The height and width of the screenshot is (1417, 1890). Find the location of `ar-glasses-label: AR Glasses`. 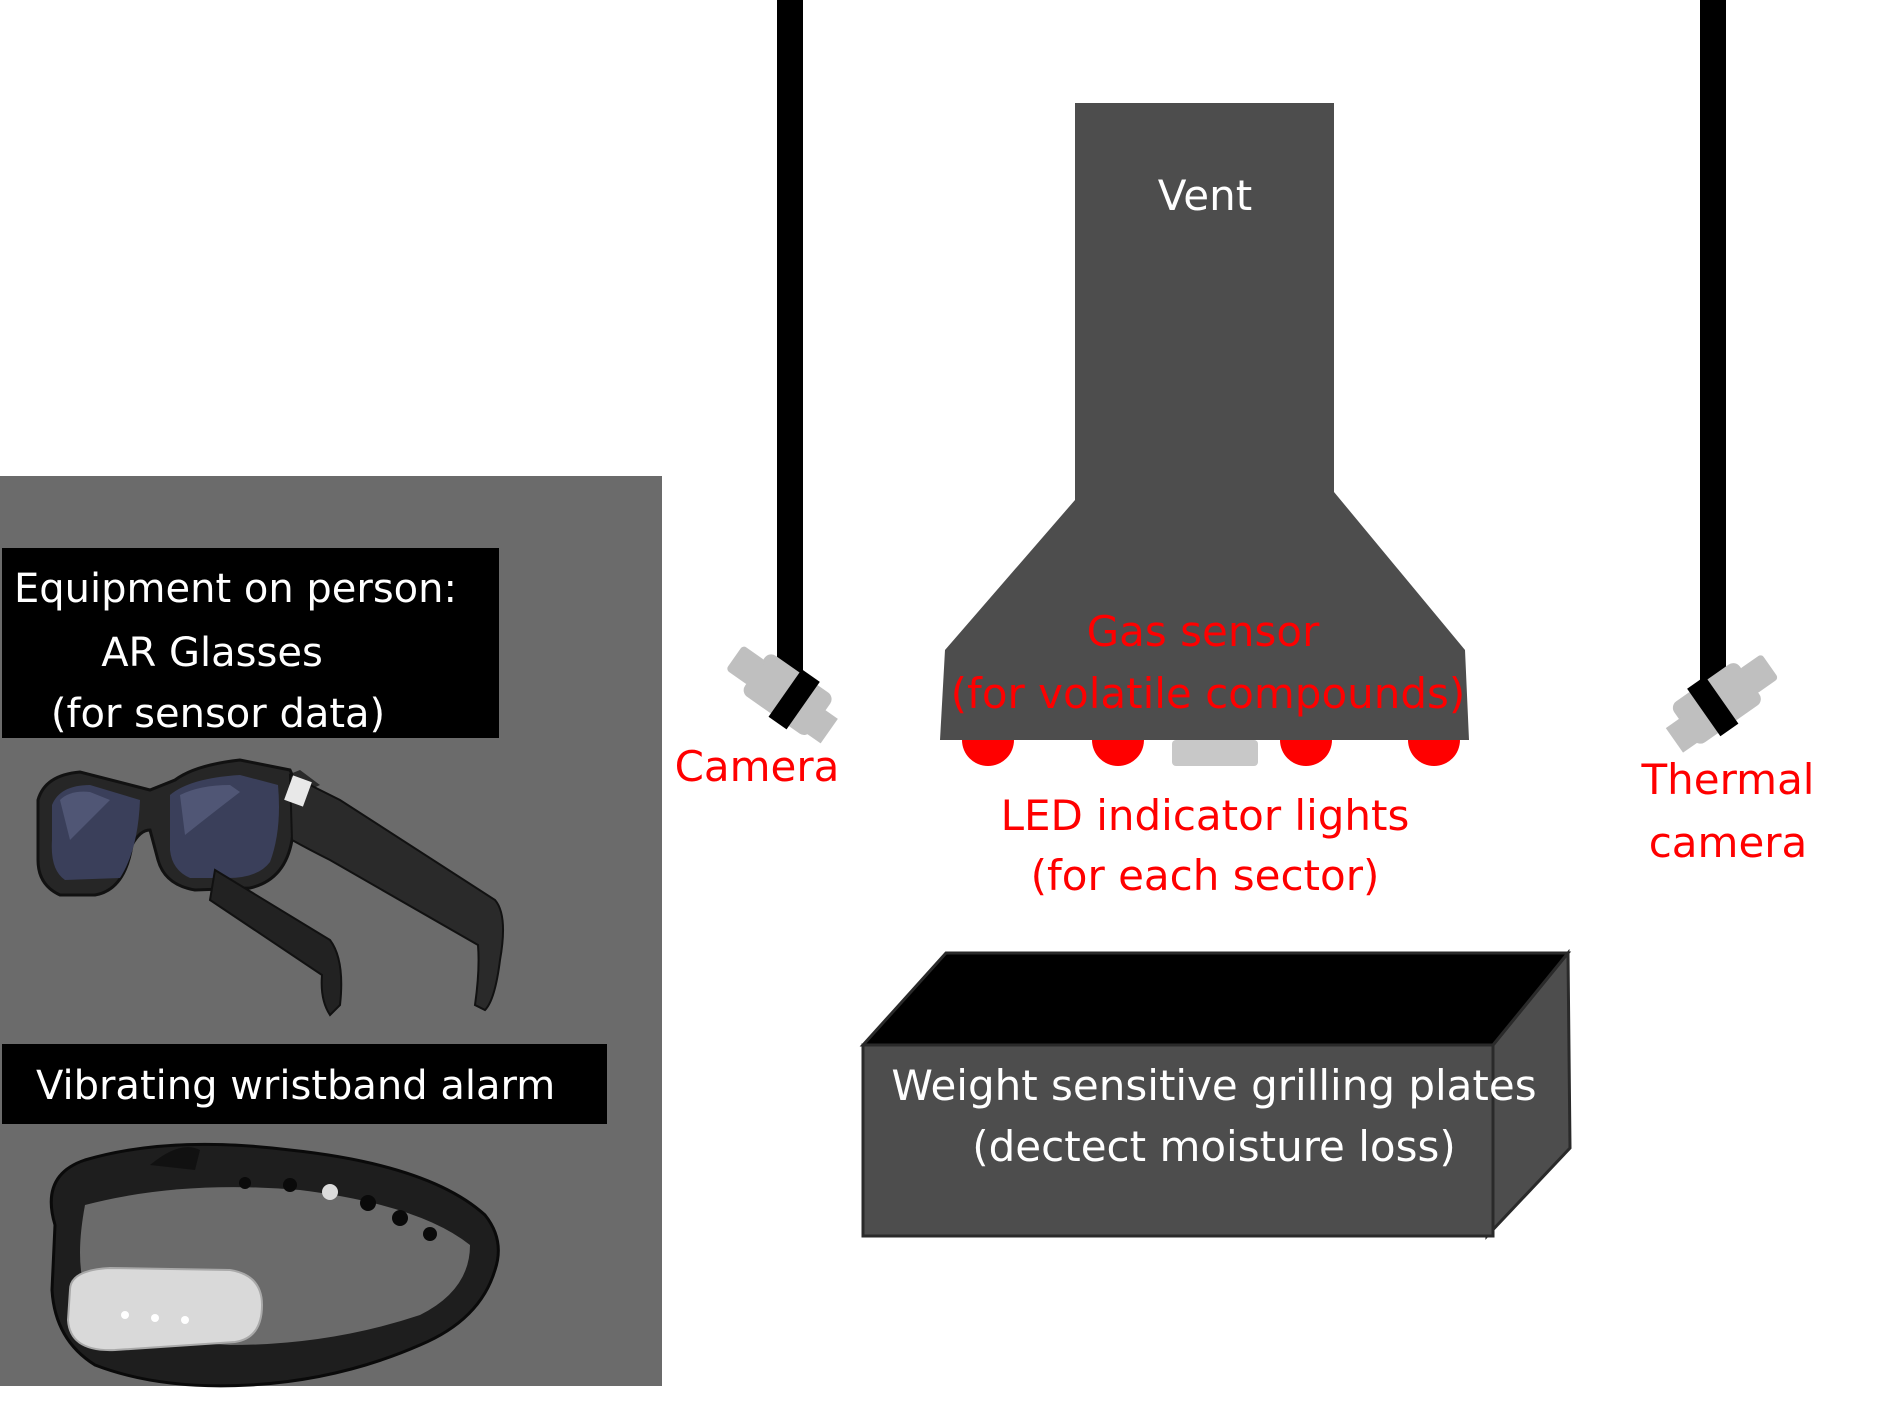

ar-glasses-label: AR Glasses is located at coordinates (212, 653).